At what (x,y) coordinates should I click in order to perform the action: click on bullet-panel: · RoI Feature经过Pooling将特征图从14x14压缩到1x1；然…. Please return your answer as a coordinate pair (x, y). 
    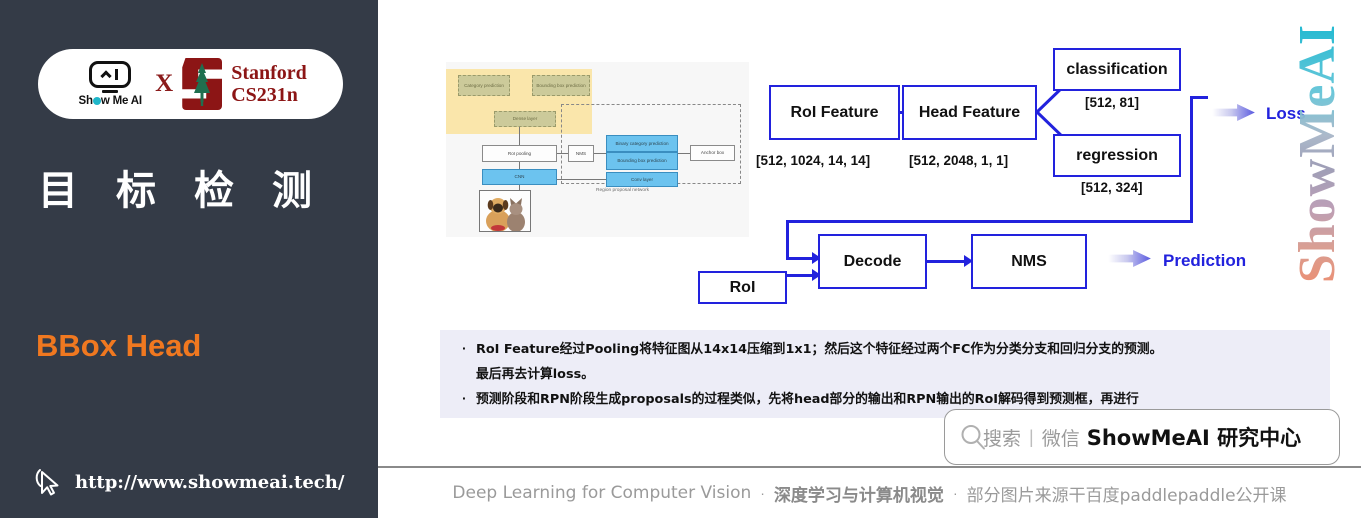
    Looking at the image, I should click on (885, 374).